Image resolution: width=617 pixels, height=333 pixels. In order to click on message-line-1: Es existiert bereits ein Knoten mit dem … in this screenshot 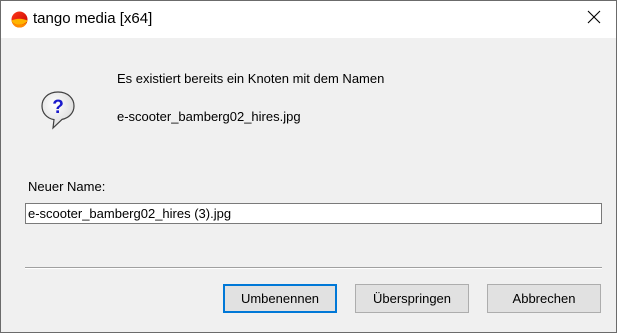, I will do `click(251, 78)`.